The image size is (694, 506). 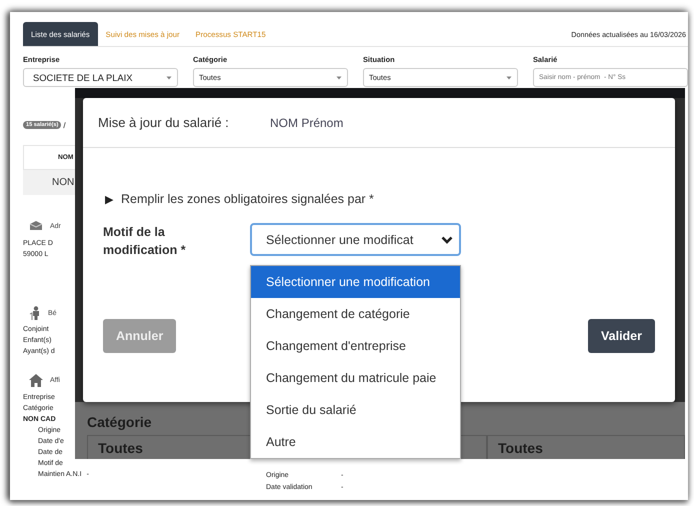 What do you see at coordinates (100, 77) in the screenshot?
I see `filter-dropdown: SOCIETE DE LA PLAIX` at bounding box center [100, 77].